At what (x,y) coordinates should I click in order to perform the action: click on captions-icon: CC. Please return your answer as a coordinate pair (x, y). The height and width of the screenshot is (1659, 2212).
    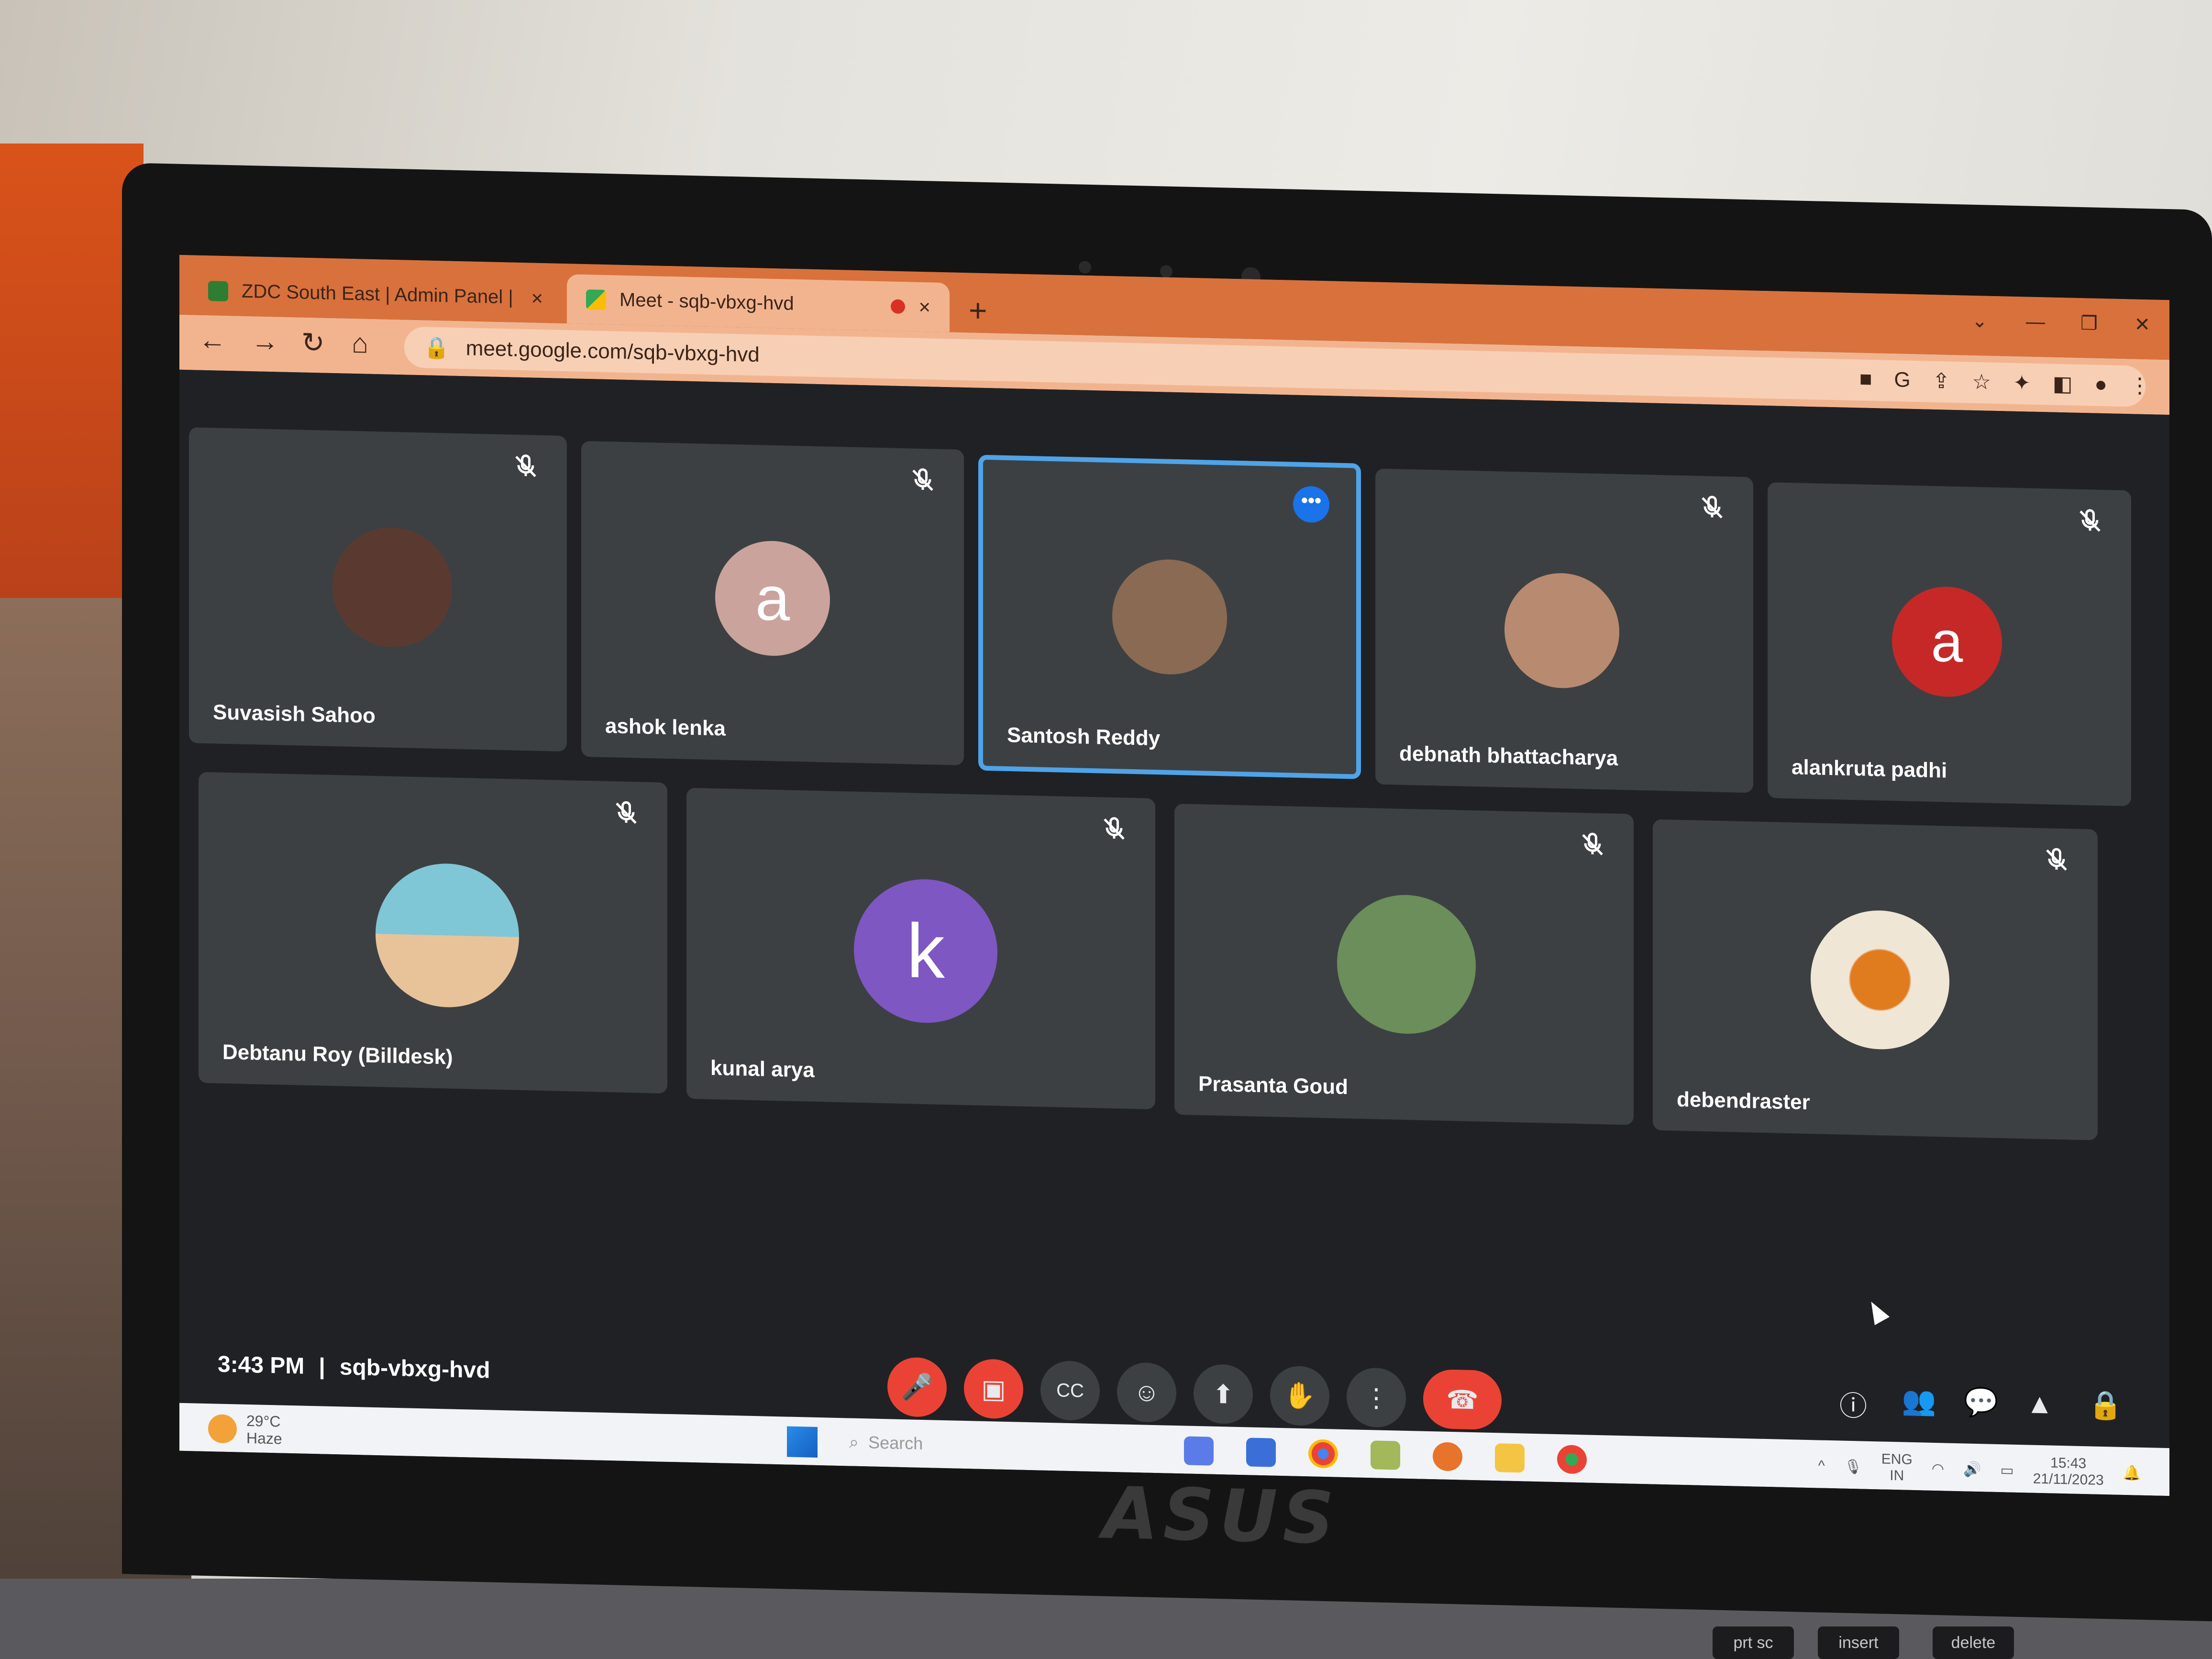
    Looking at the image, I should click on (1070, 1390).